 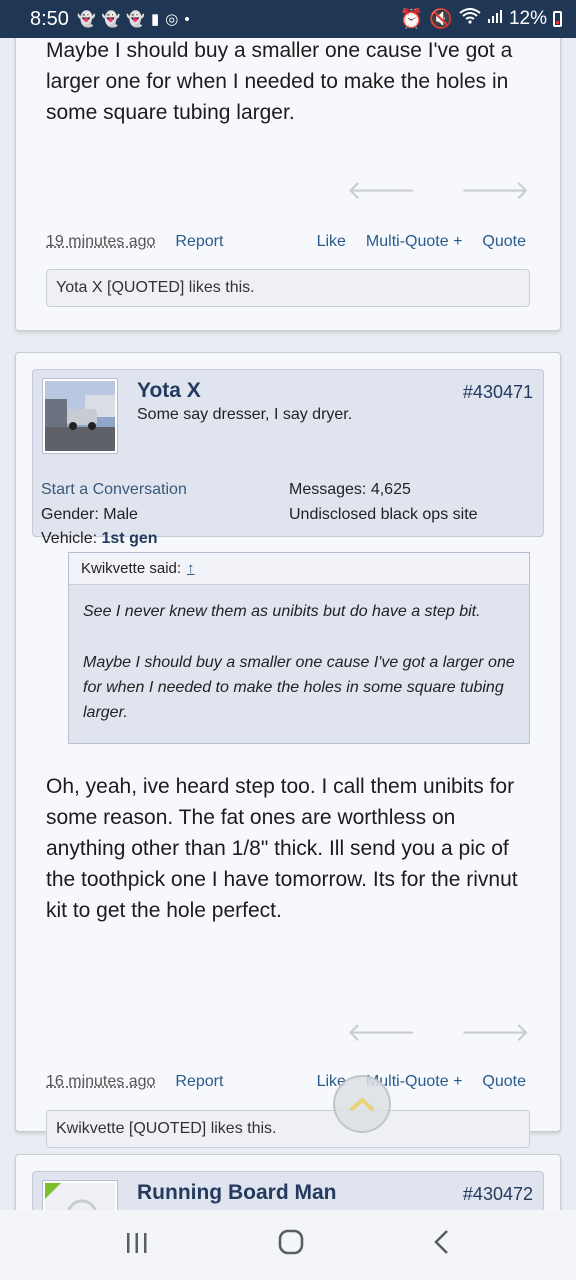 I want to click on chevron-up-icon, so click(x=362, y=1104).